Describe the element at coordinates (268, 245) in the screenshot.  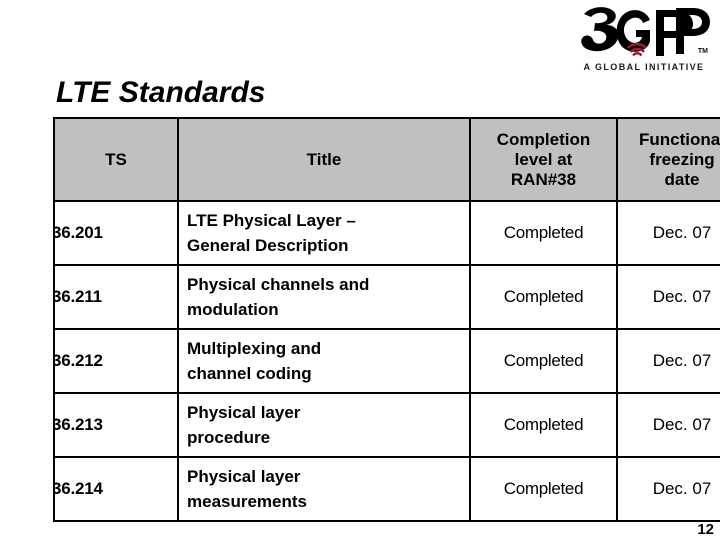
I see `title-line: General Description` at that location.